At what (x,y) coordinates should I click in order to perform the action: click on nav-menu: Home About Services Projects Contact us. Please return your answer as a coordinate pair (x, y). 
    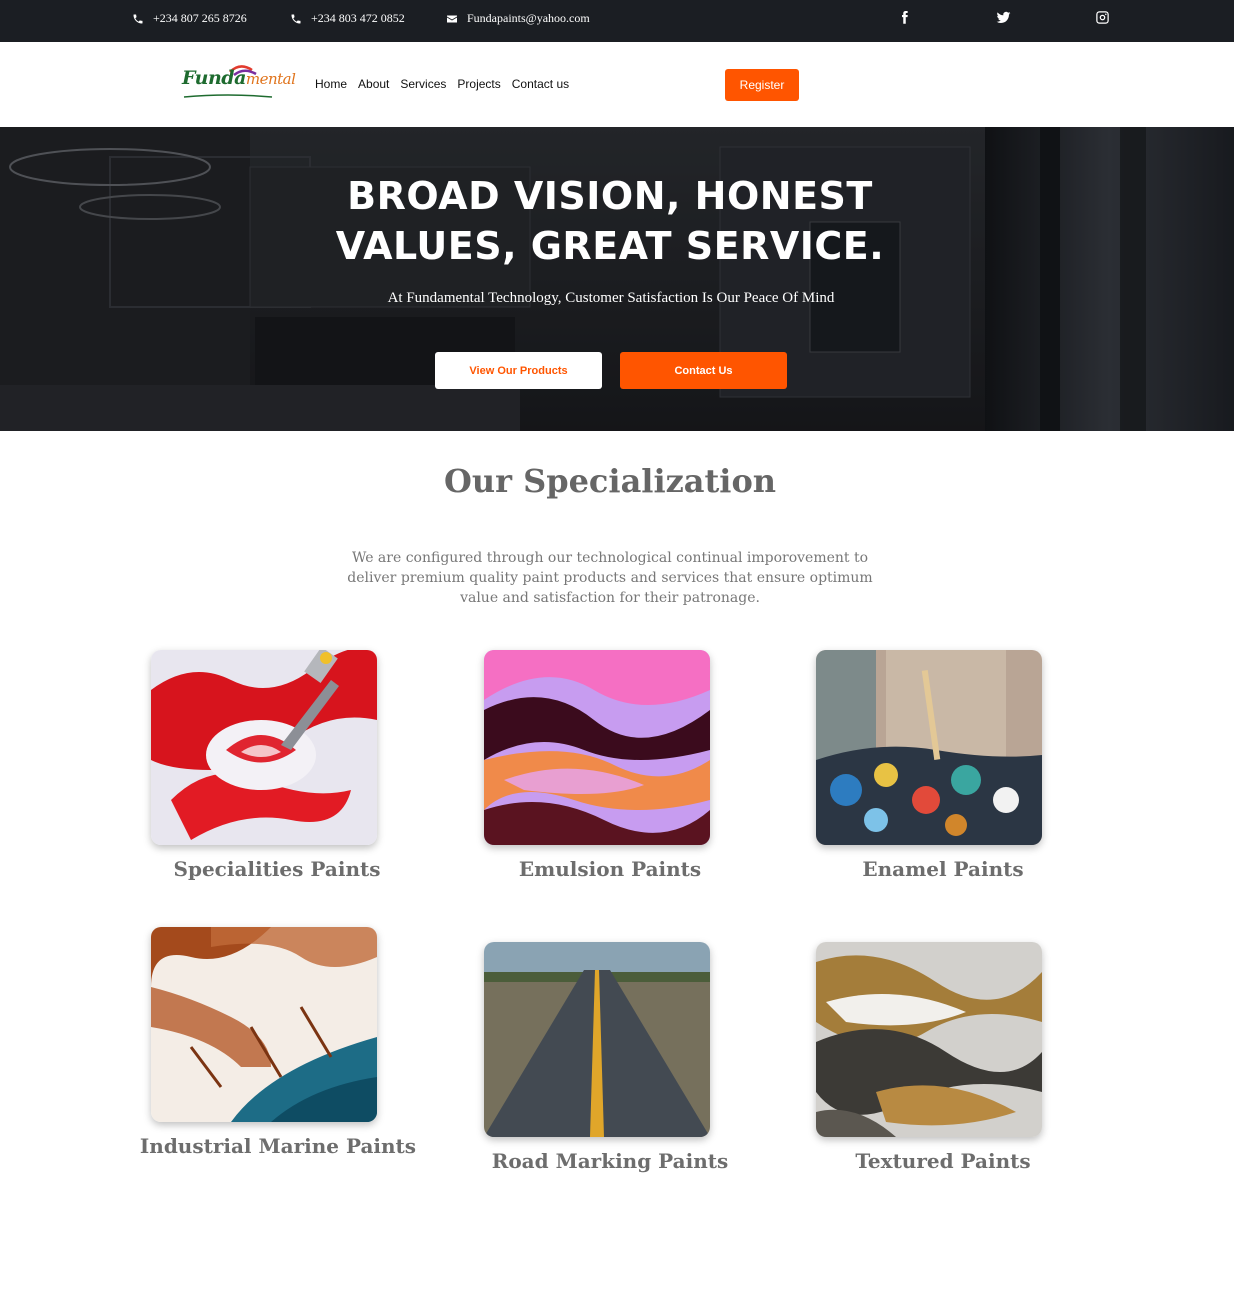
    Looking at the image, I should click on (442, 84).